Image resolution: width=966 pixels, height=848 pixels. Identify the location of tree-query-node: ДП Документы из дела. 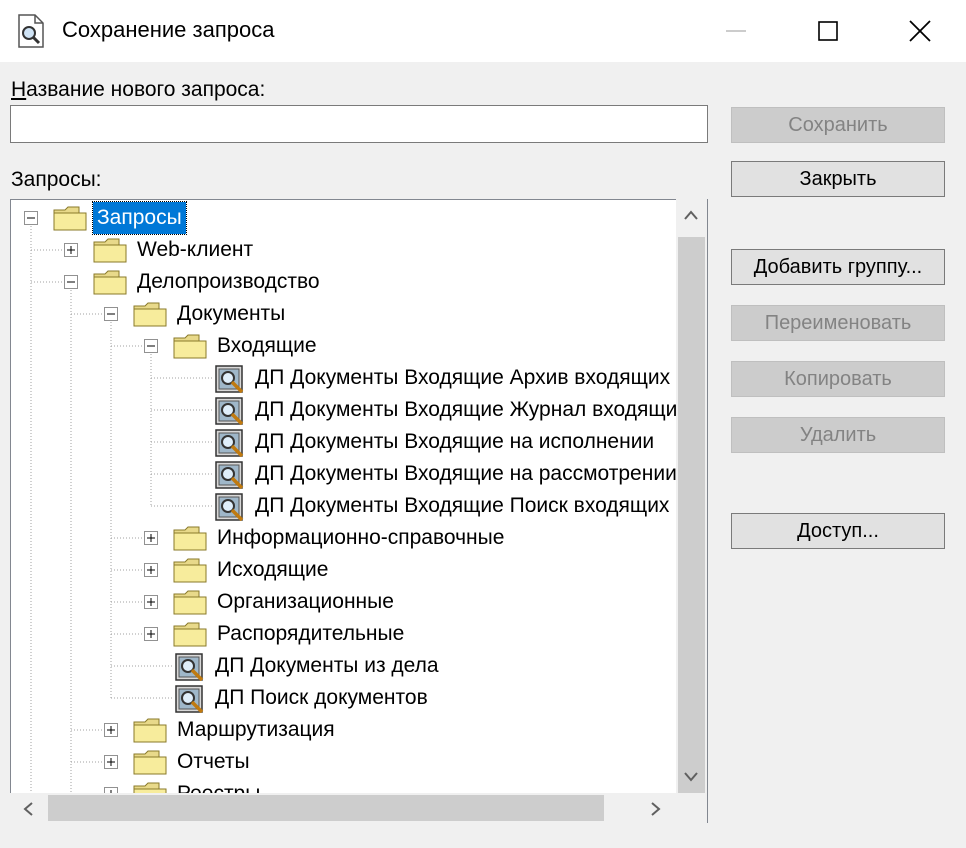
(356, 666).